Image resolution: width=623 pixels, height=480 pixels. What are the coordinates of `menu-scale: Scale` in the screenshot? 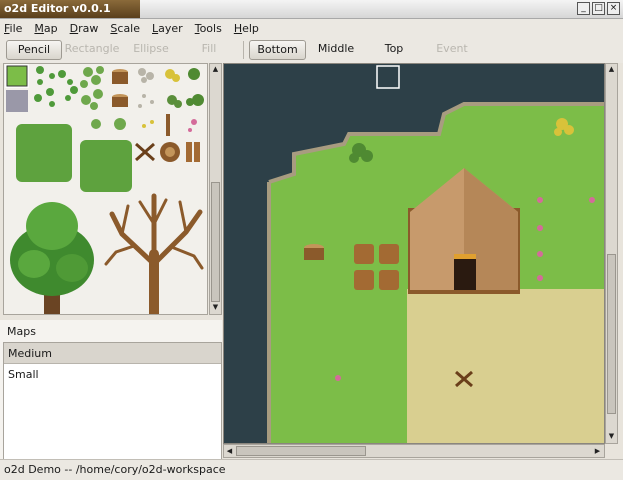 It's located at (125, 28).